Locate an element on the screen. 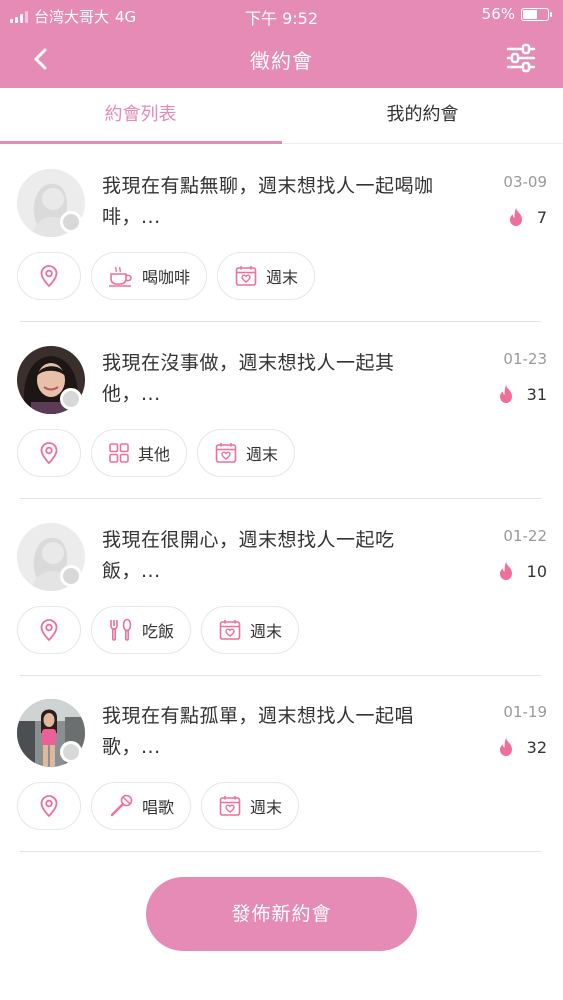 This screenshot has width=563, height=1000. activity-tag: 吃飯 is located at coordinates (141, 630).